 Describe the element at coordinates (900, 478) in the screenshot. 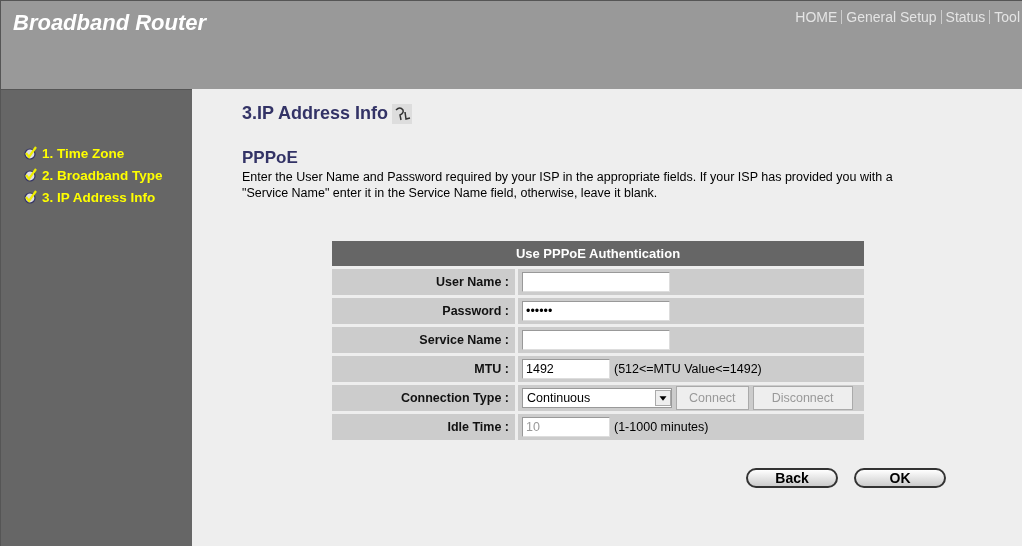

I see `nav-button: OK` at that location.